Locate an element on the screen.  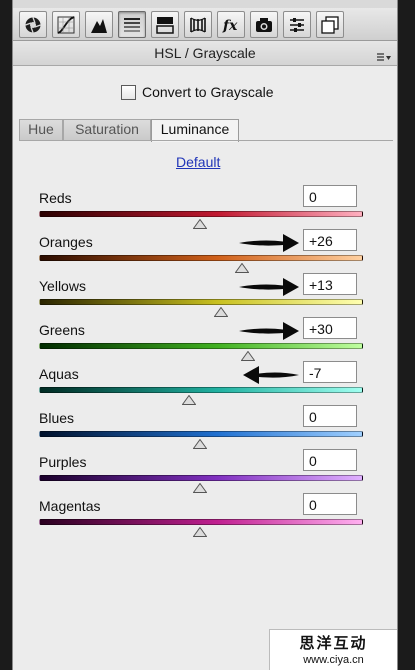
tabs-divider is located at coordinates (206, 140).